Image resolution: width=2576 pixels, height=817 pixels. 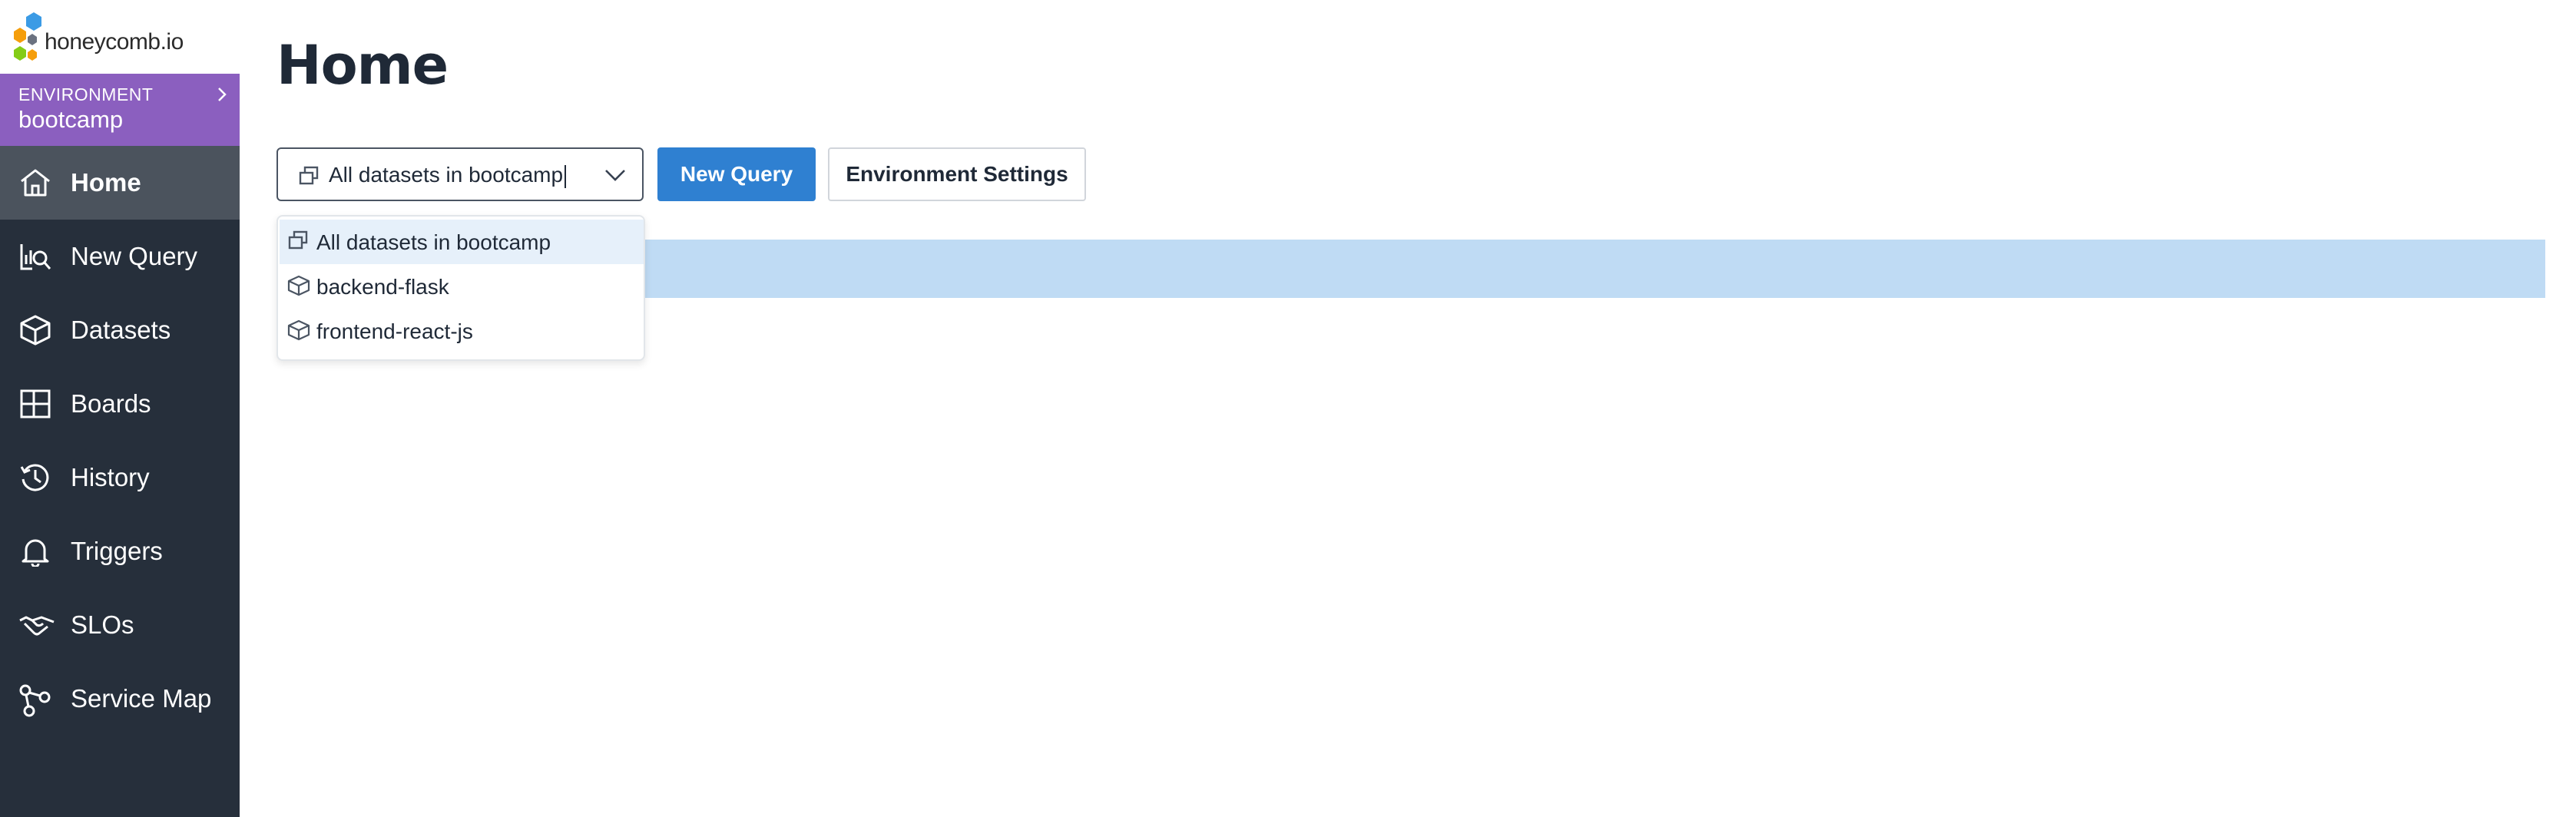 I want to click on honeycomb-logo-icon, so click(x=28, y=37).